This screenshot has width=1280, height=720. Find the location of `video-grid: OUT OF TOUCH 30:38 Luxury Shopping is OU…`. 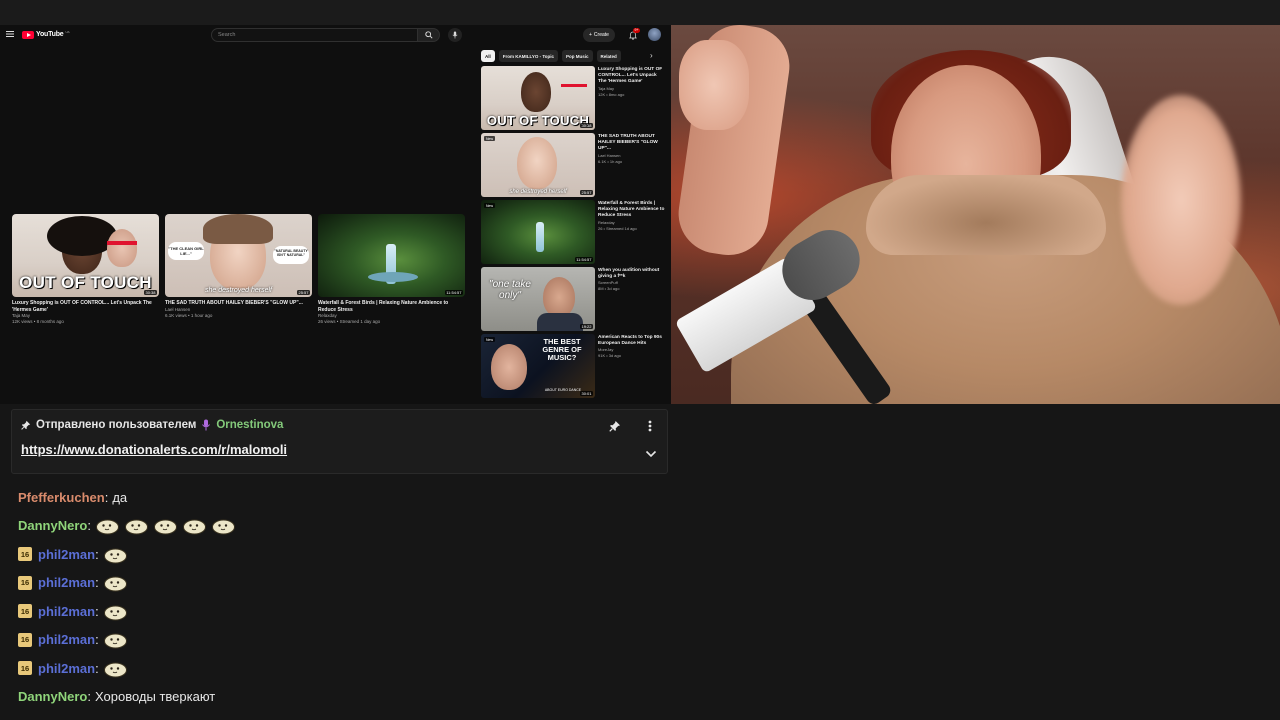

video-grid: OUT OF TOUCH 30:38 Luxury Shopping is OU… is located at coordinates (242, 274).